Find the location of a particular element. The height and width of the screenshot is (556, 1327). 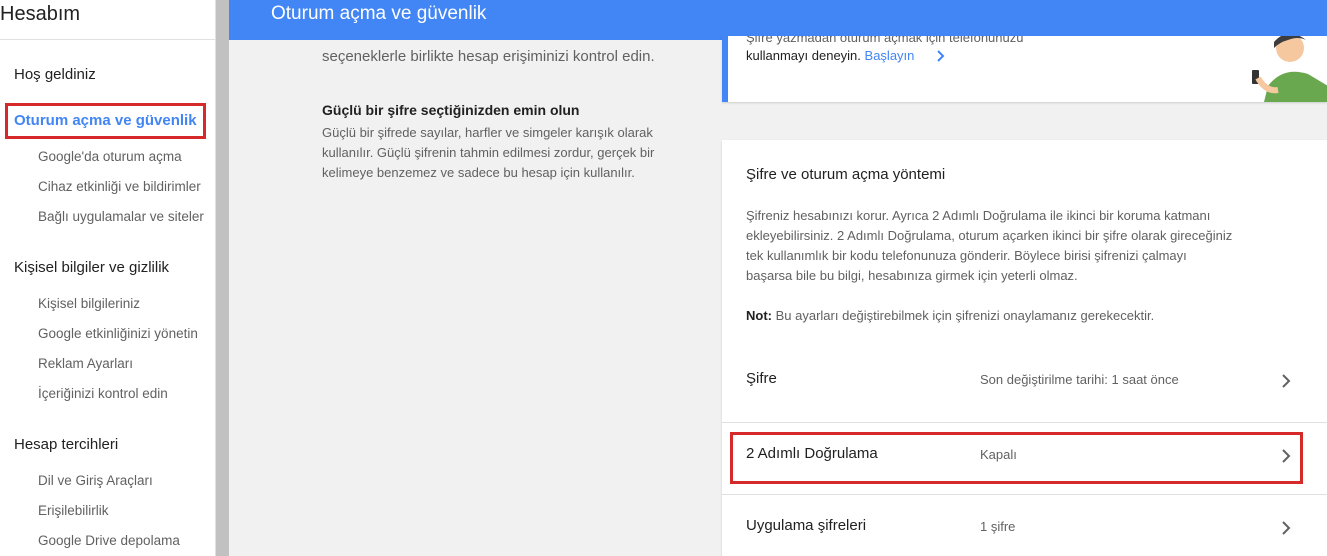

app-passwords-row: Uygulama şifreleri 1 şifre is located at coordinates (1024, 525).